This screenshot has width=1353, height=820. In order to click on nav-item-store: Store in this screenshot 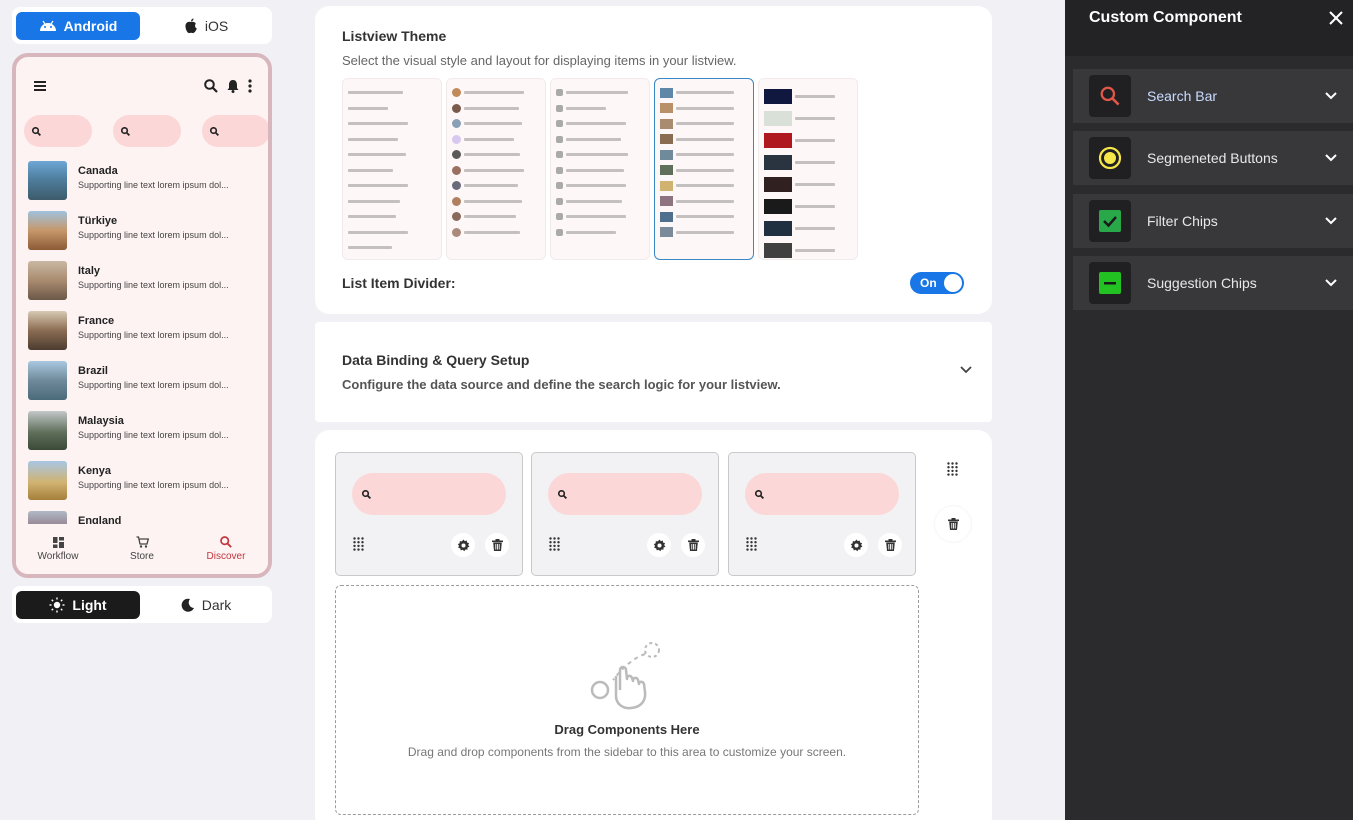, I will do `click(142, 549)`.